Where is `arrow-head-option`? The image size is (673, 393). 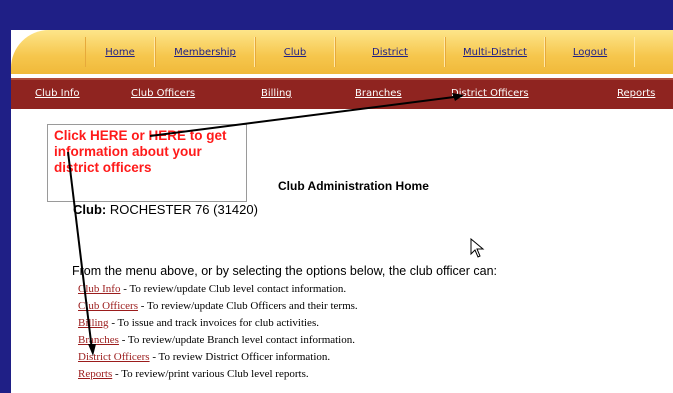 arrow-head-option is located at coordinates (92, 350).